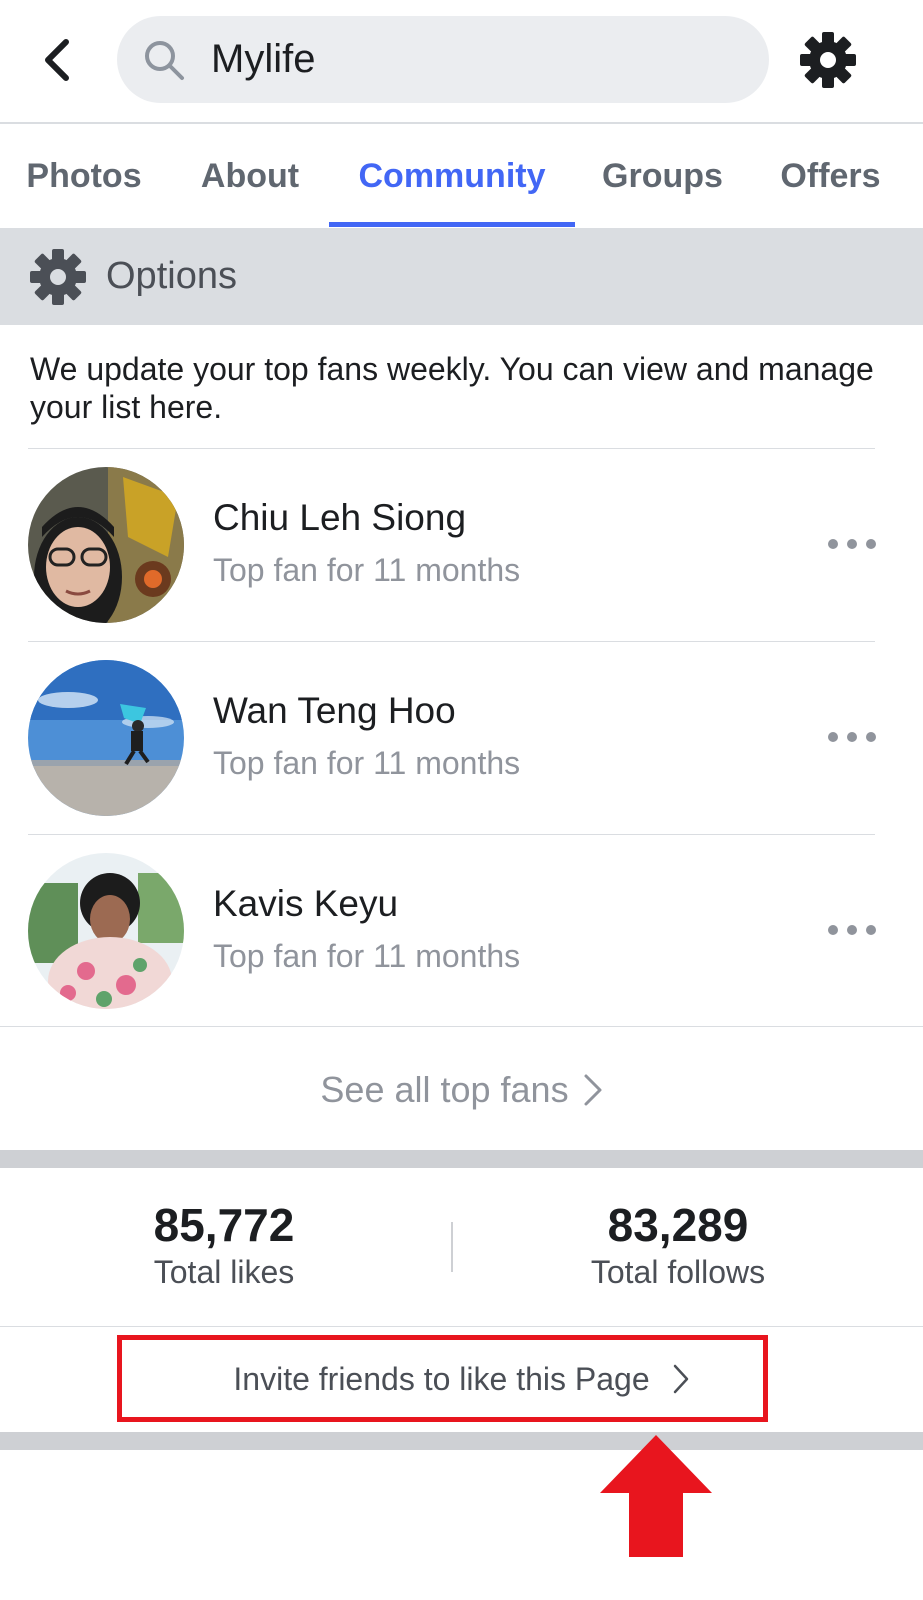 This screenshot has height=1600, width=923. Describe the element at coordinates (461, 544) in the screenshot. I see `list-item: Chiu Leh Siong Top fan for 11 months` at that location.